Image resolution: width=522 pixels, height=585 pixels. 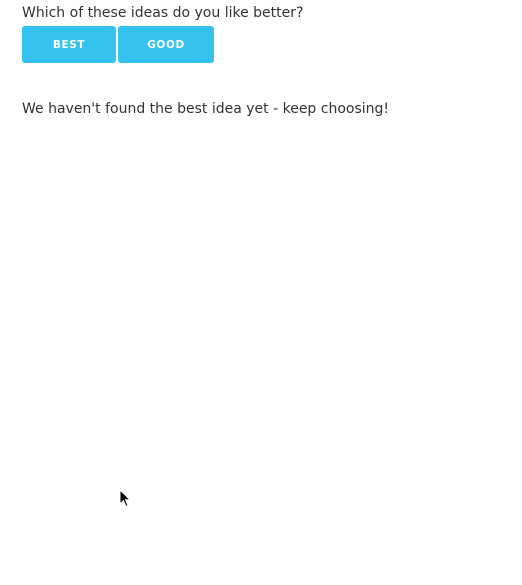 What do you see at coordinates (166, 44) in the screenshot?
I see `choice-good-button: GOOD` at bounding box center [166, 44].